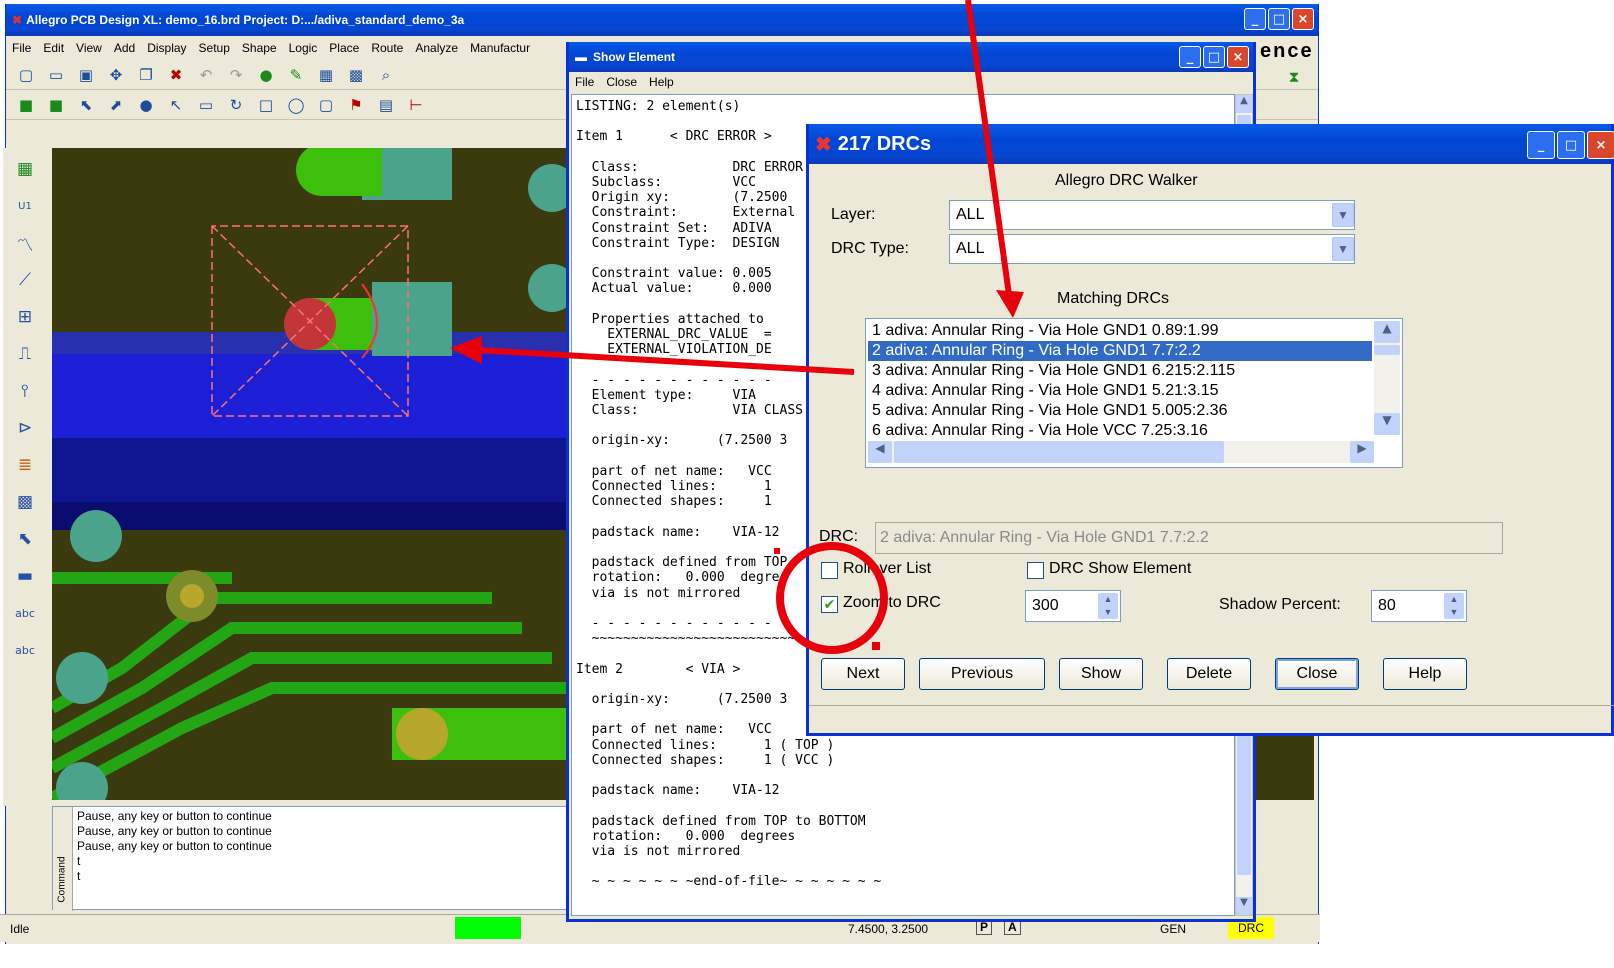 The width and height of the screenshot is (1614, 968). Describe the element at coordinates (1101, 674) in the screenshot. I see `show-button: Show` at that location.